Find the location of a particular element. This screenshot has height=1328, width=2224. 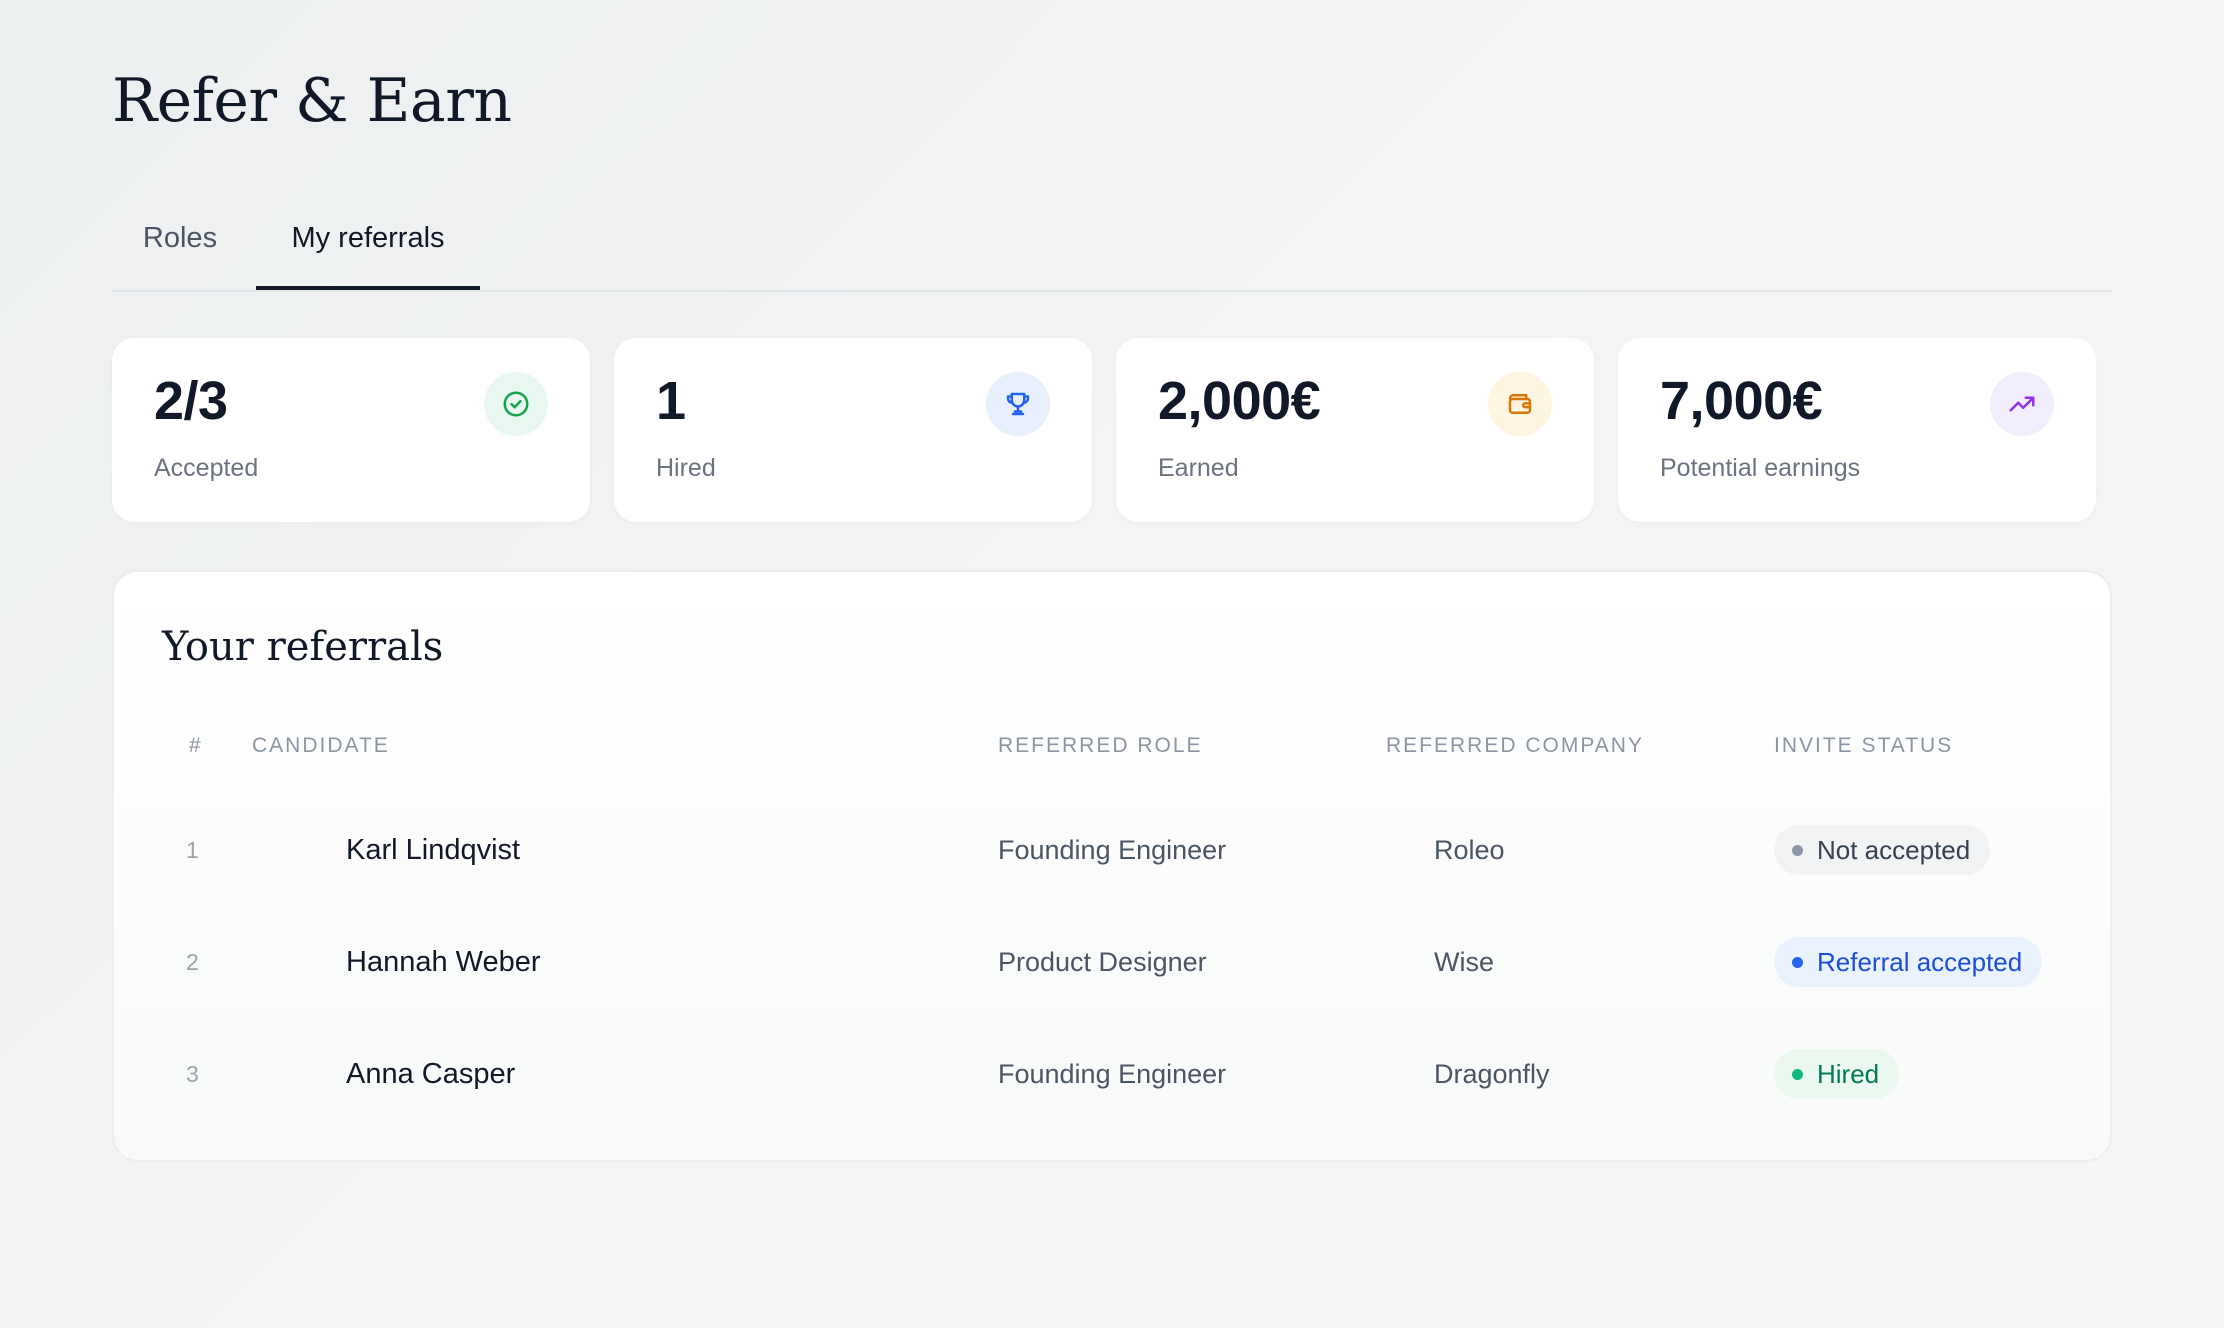

column-header-role: REFERRED ROLE is located at coordinates (1100, 745).